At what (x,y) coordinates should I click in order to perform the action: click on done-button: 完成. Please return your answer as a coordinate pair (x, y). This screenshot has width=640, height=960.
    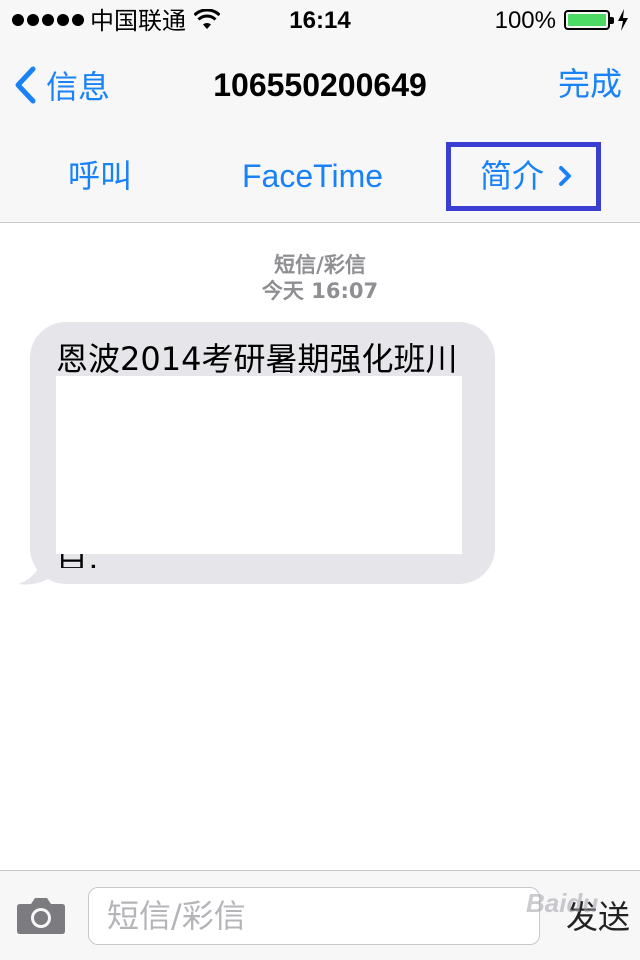
    Looking at the image, I should click on (590, 84).